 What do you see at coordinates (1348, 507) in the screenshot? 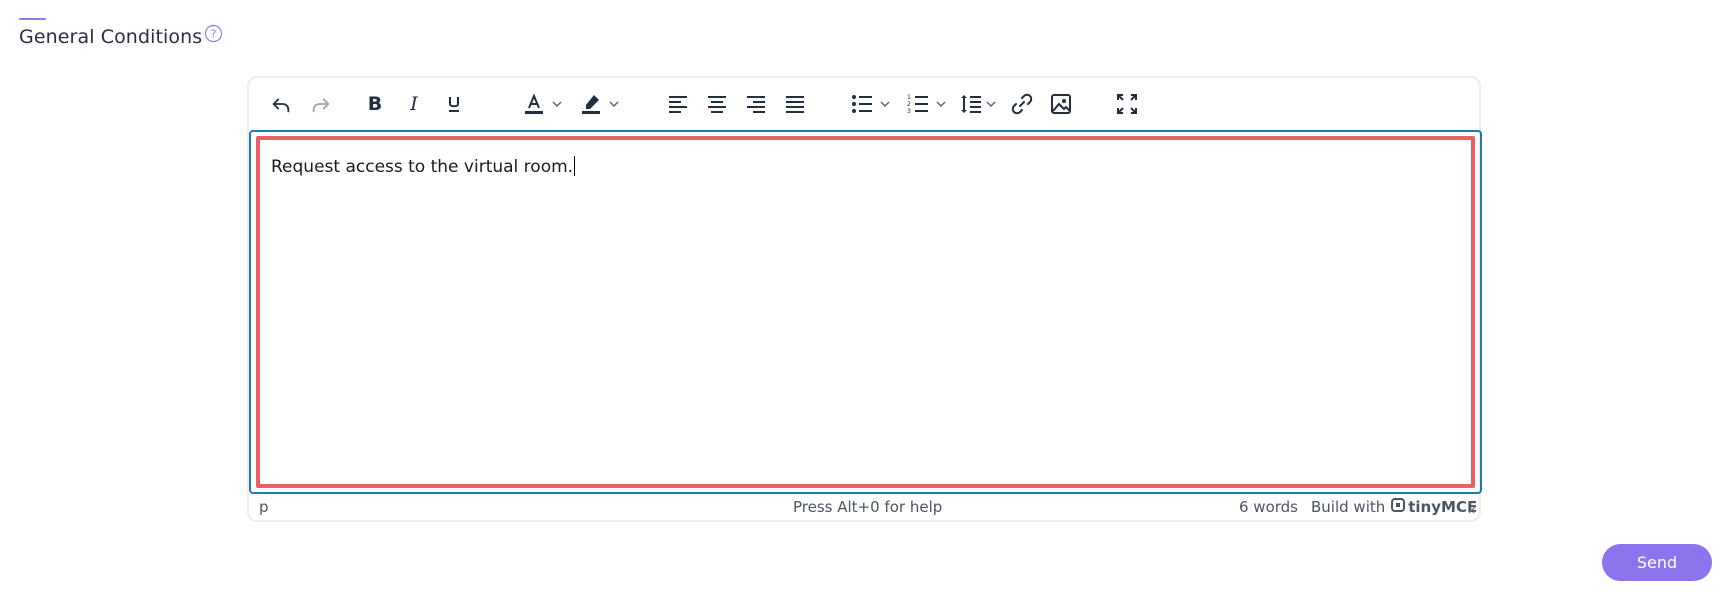
I see `brand-prefix: Build with` at bounding box center [1348, 507].